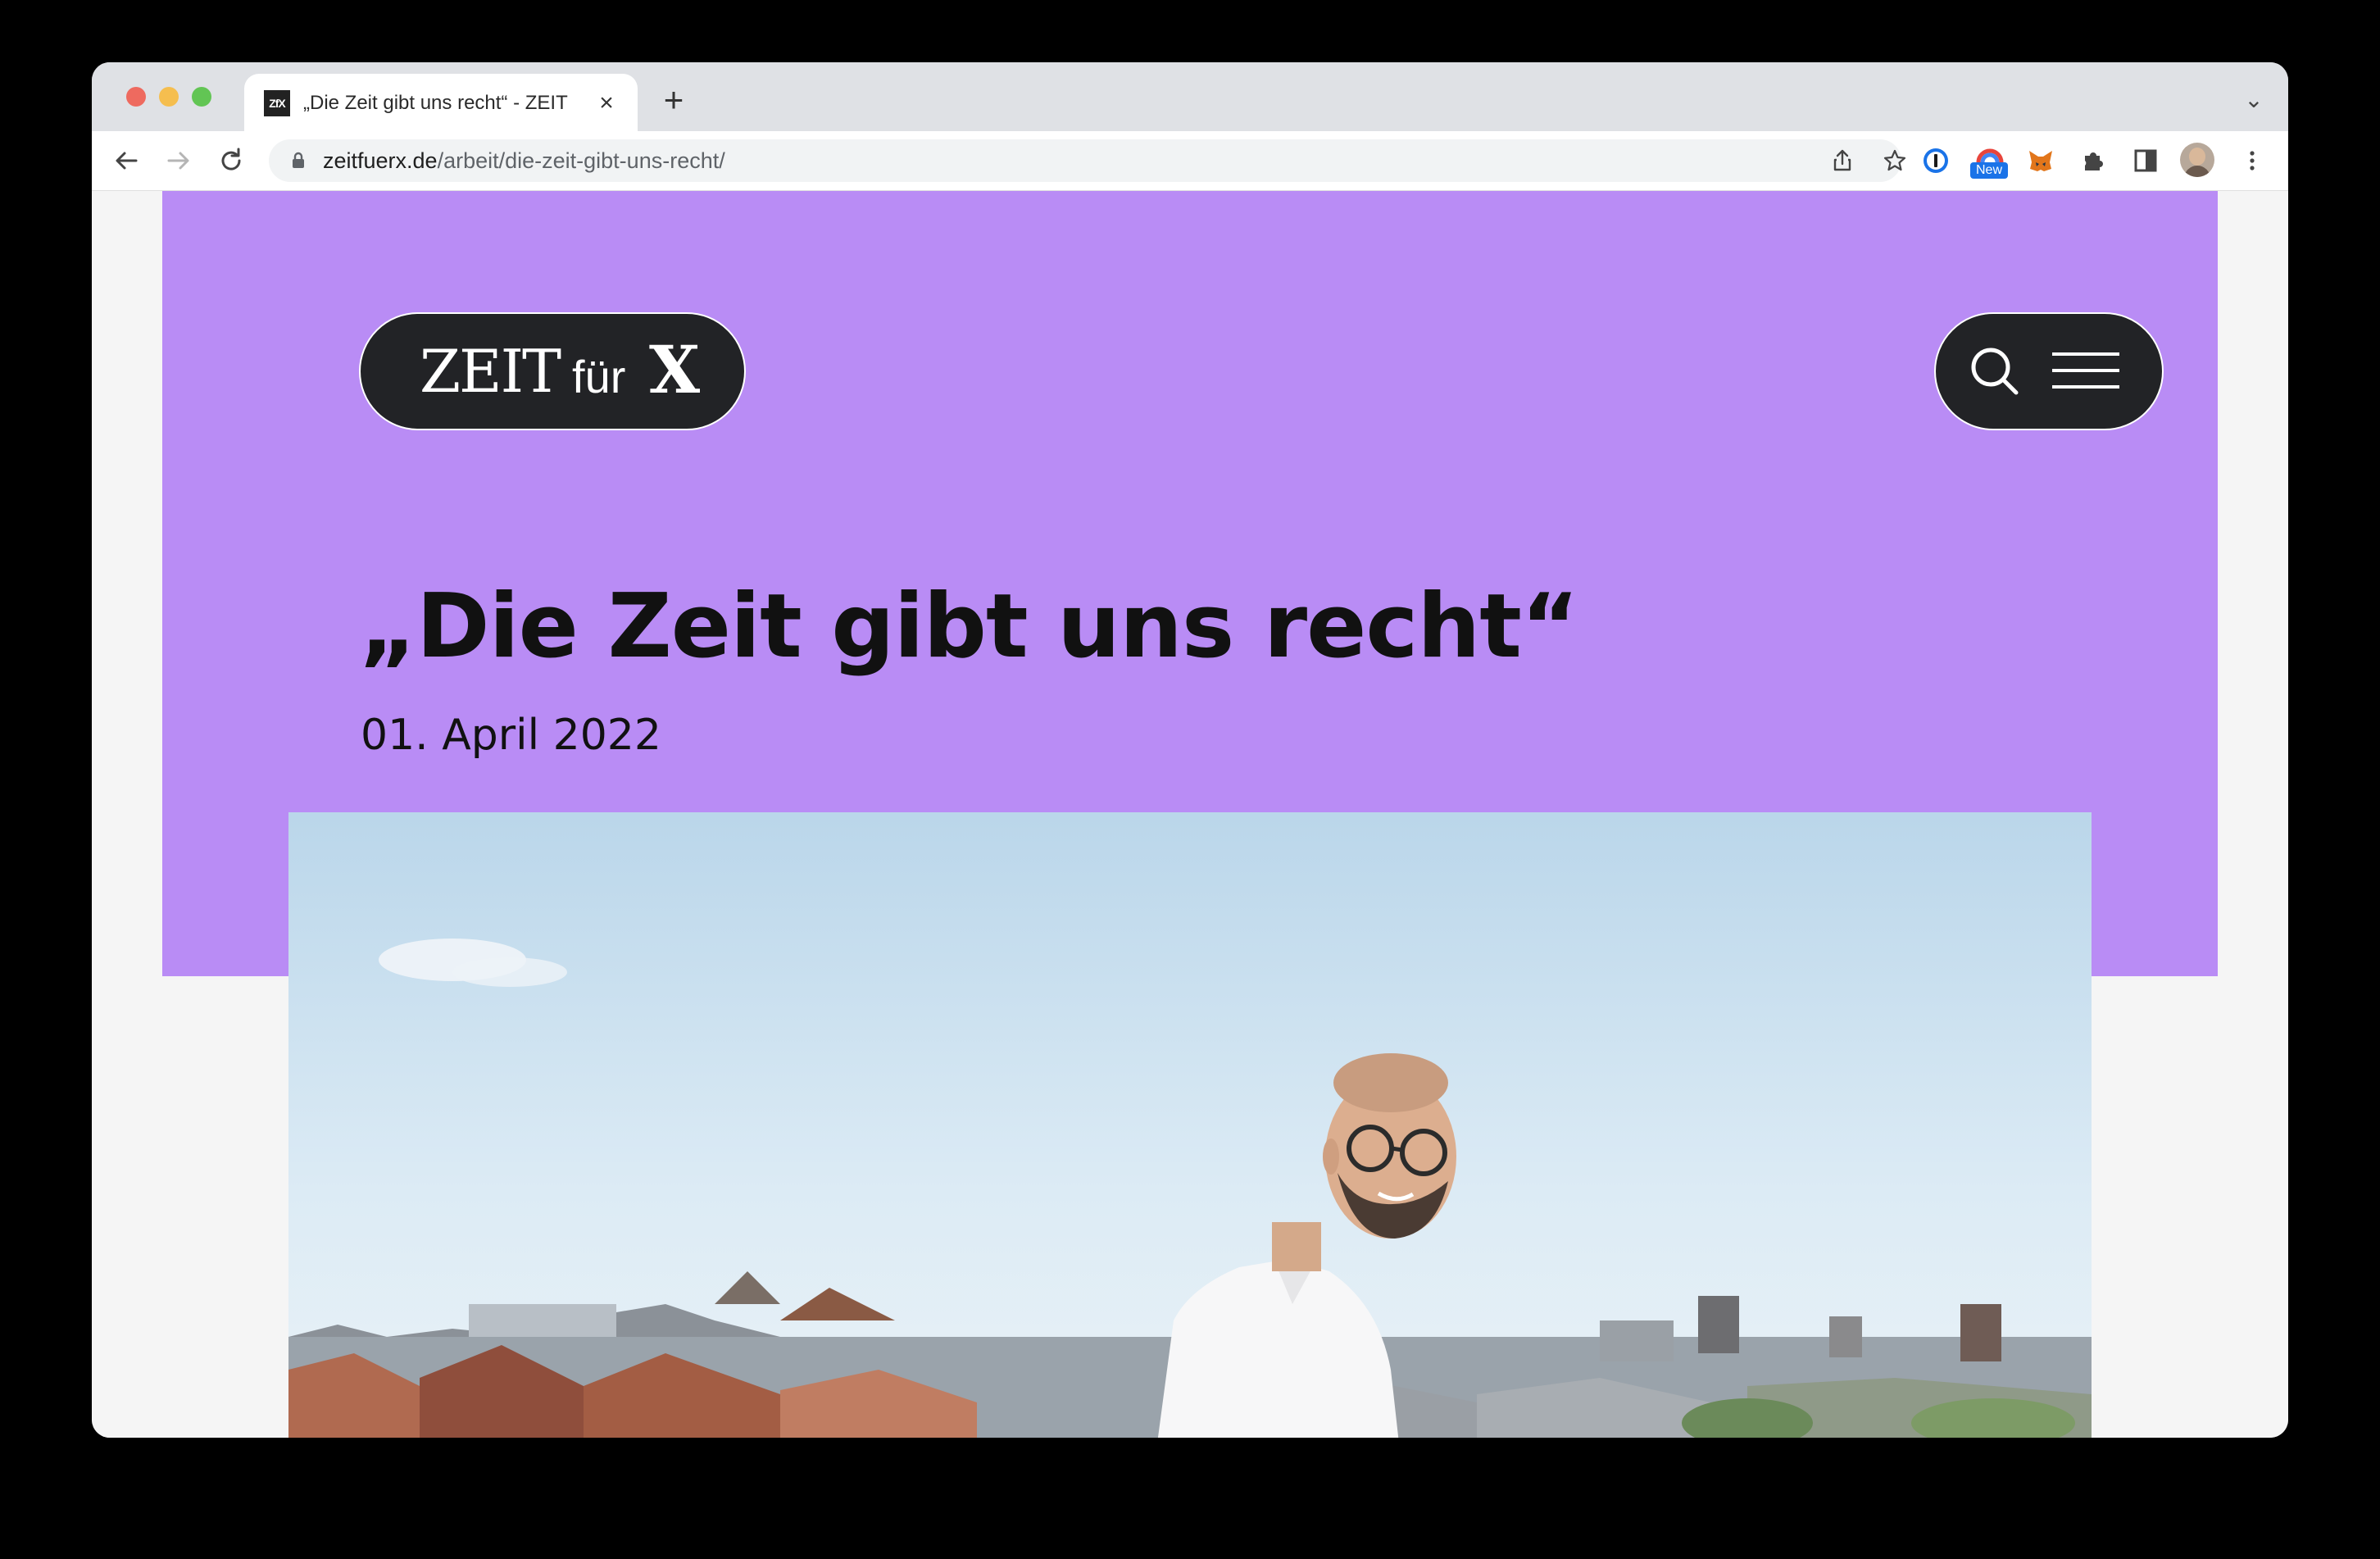 This screenshot has height=1559, width=2380. What do you see at coordinates (2093, 160) in the screenshot?
I see `puzzle-icon` at bounding box center [2093, 160].